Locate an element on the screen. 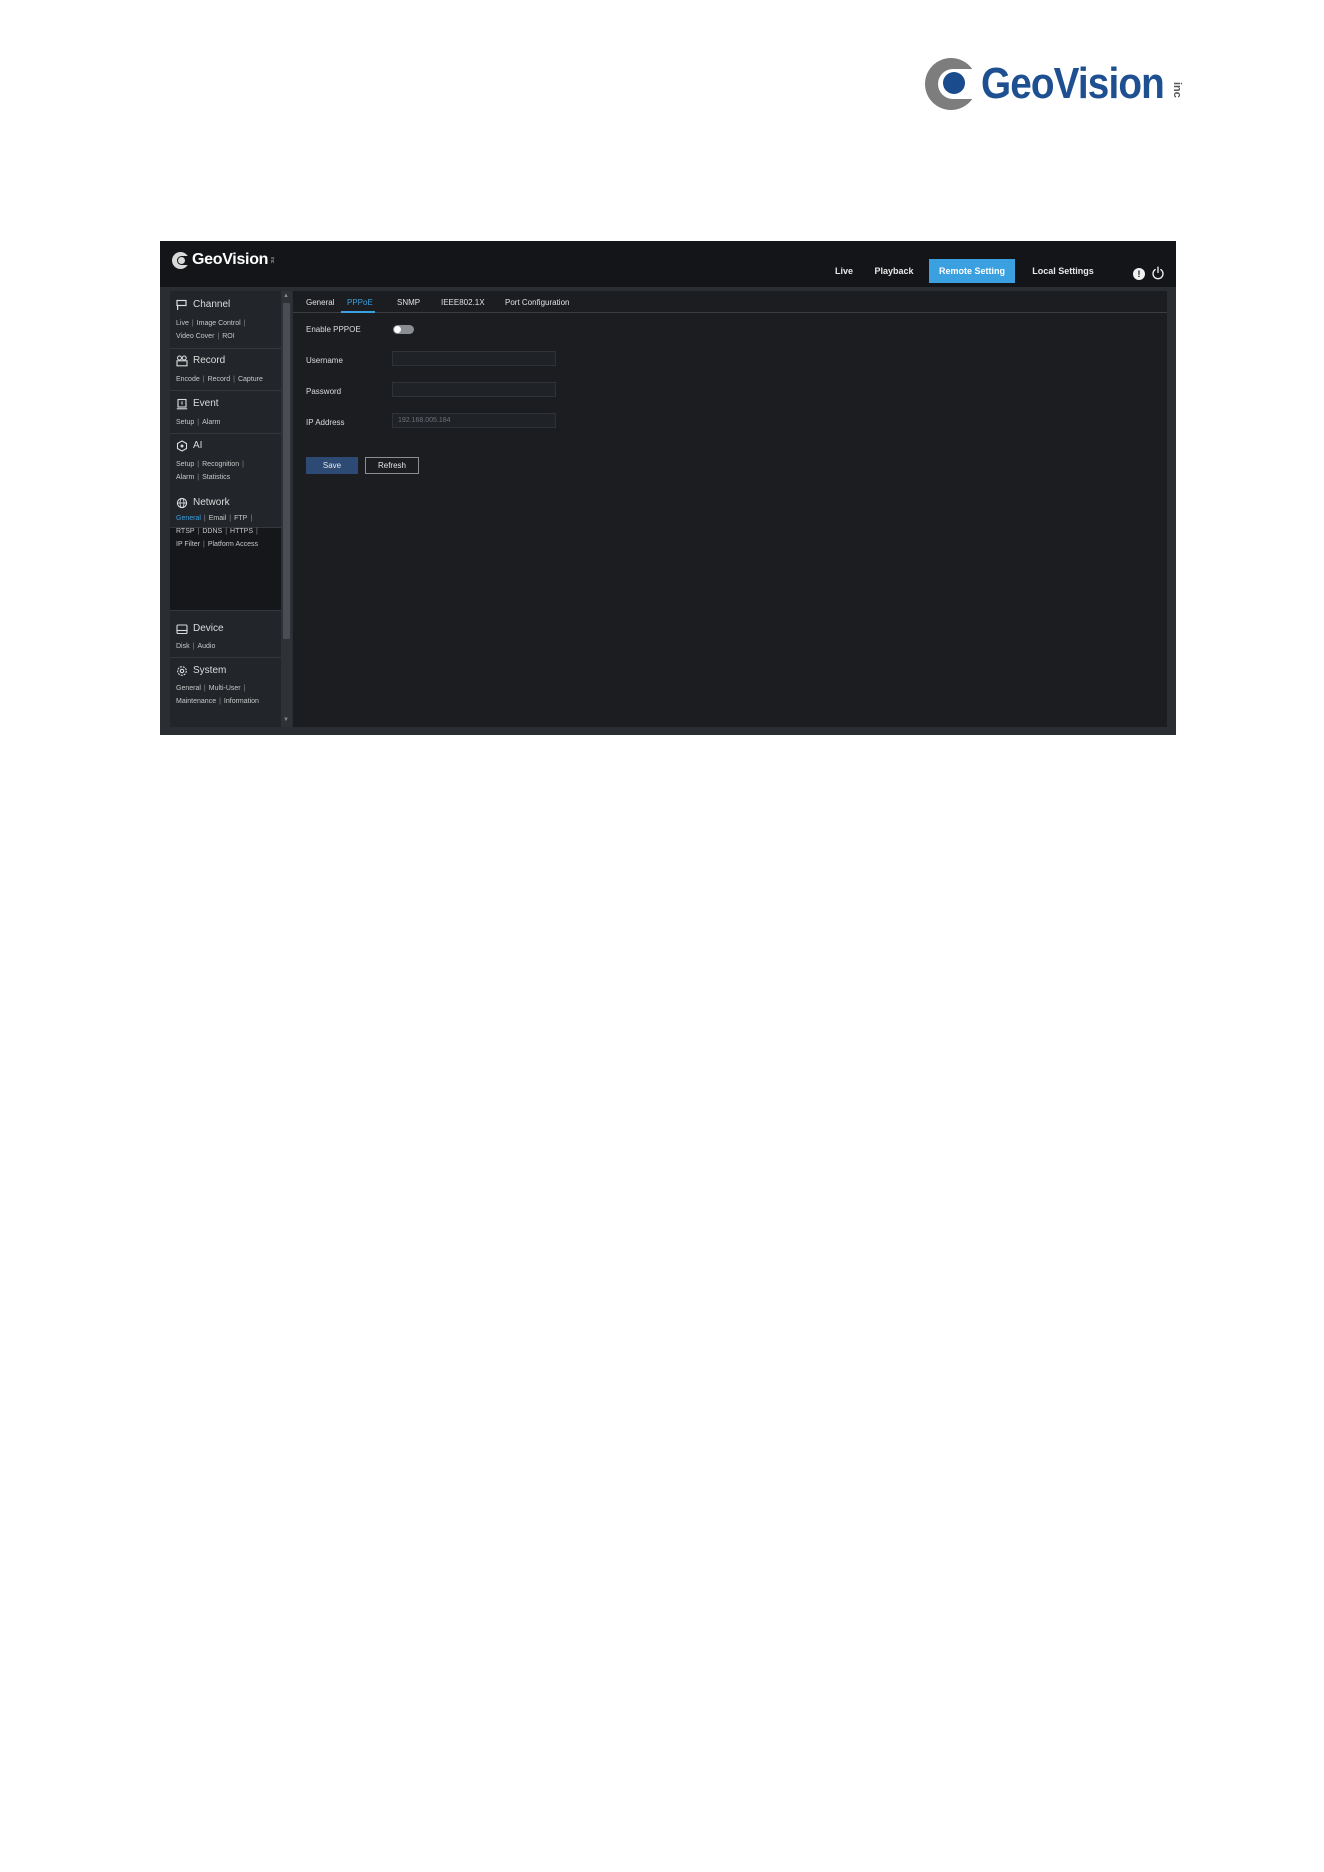  sidebar-network-row-2: RTSP | DDNS | HTTPS | is located at coordinates (217, 531).